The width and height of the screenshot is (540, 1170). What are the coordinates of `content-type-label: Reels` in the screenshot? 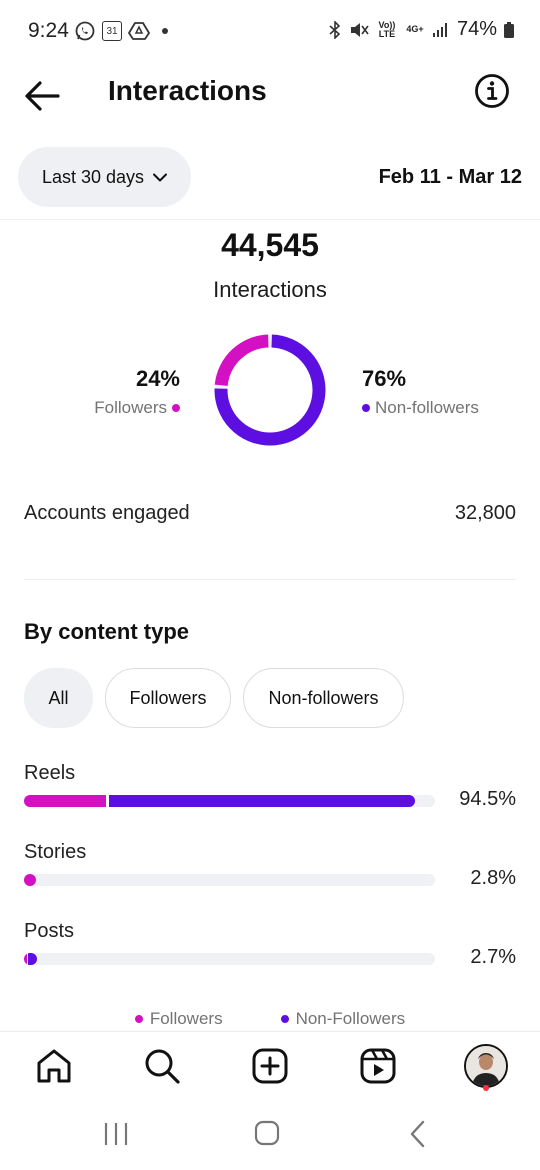 It's located at (50, 773).